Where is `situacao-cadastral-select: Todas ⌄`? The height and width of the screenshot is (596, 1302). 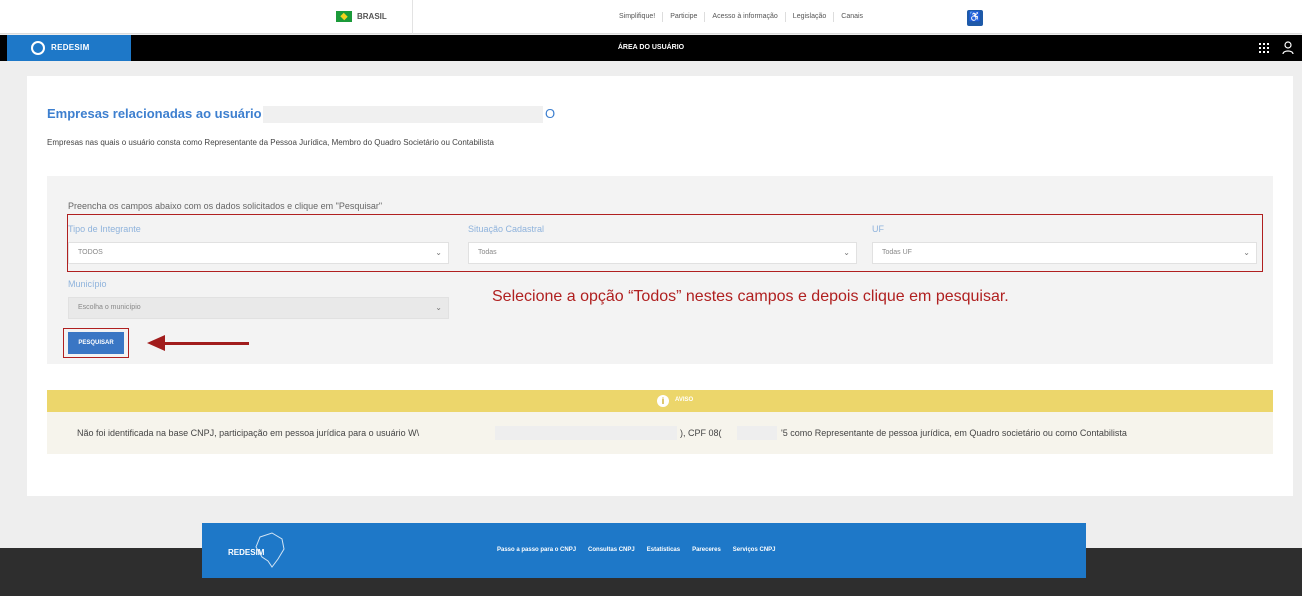 situacao-cadastral-select: Todas ⌄ is located at coordinates (662, 253).